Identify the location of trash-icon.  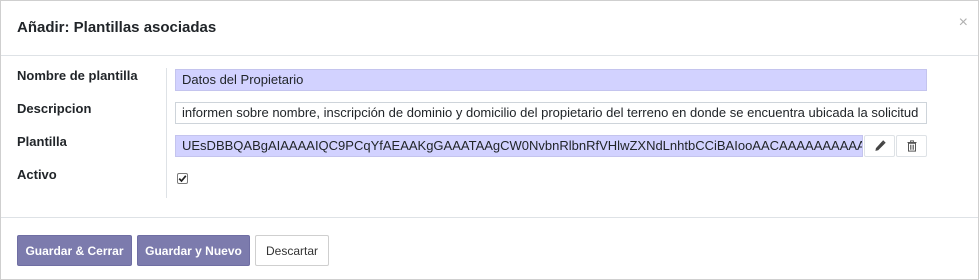
(911, 146).